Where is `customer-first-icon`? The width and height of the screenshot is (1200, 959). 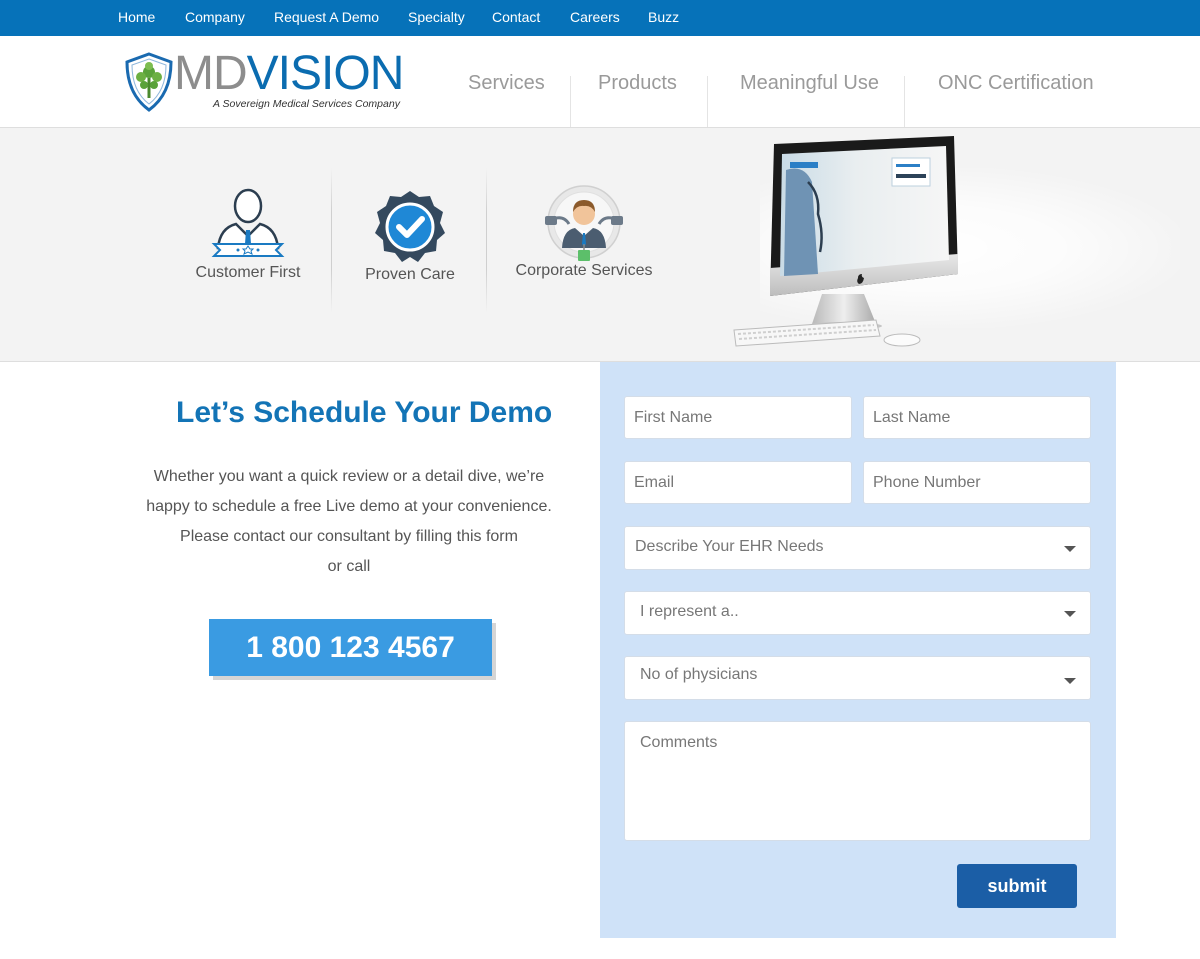
customer-first-icon is located at coordinates (248, 222).